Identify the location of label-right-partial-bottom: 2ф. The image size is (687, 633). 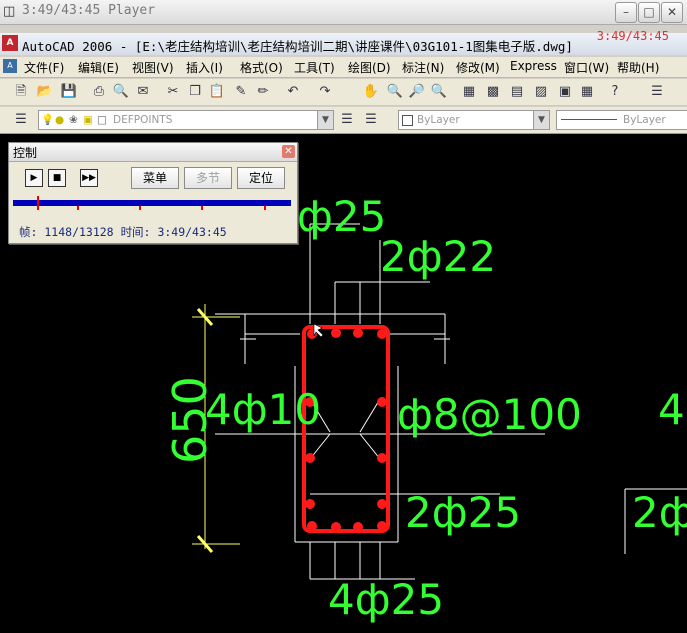
(659, 512).